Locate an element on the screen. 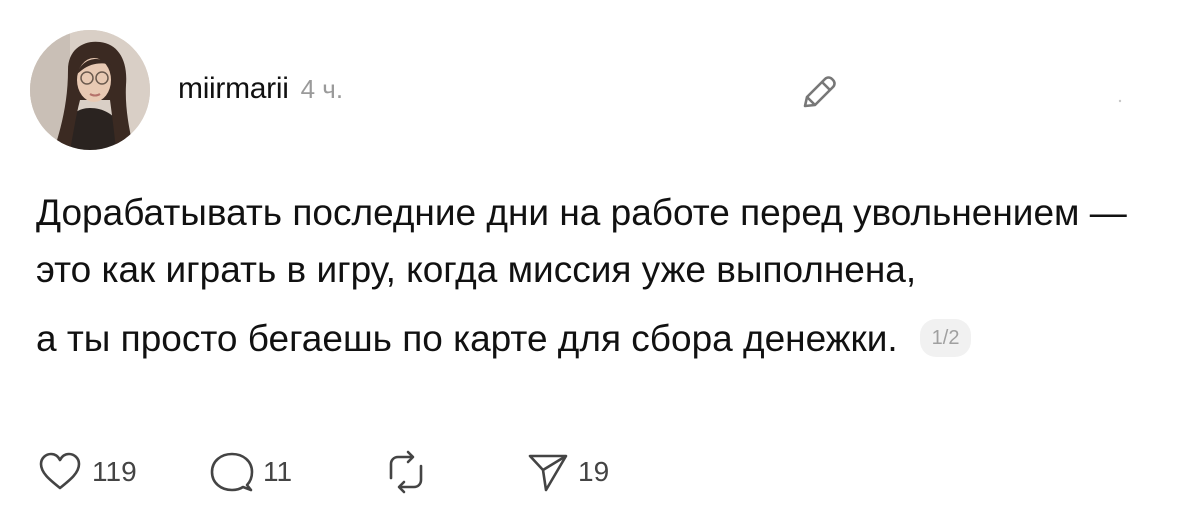 This screenshot has width=1200, height=525. share-button: 19 is located at coordinates (567, 472).